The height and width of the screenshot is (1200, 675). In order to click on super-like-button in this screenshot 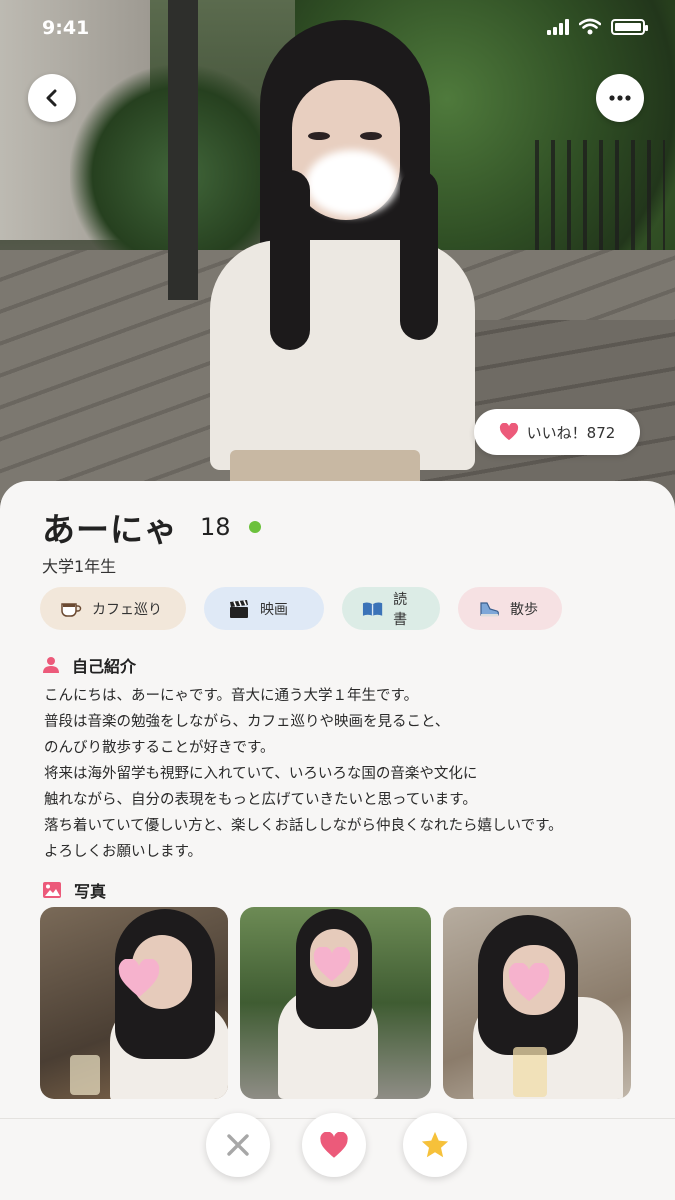, I will do `click(435, 1145)`.